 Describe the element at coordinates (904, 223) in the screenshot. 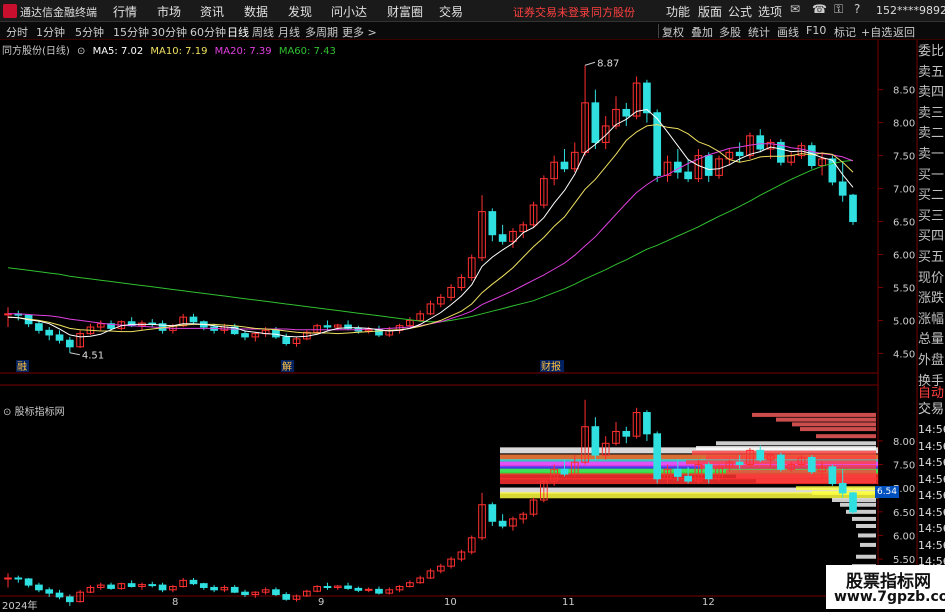

I see `price-tick-label: 6.50` at that location.